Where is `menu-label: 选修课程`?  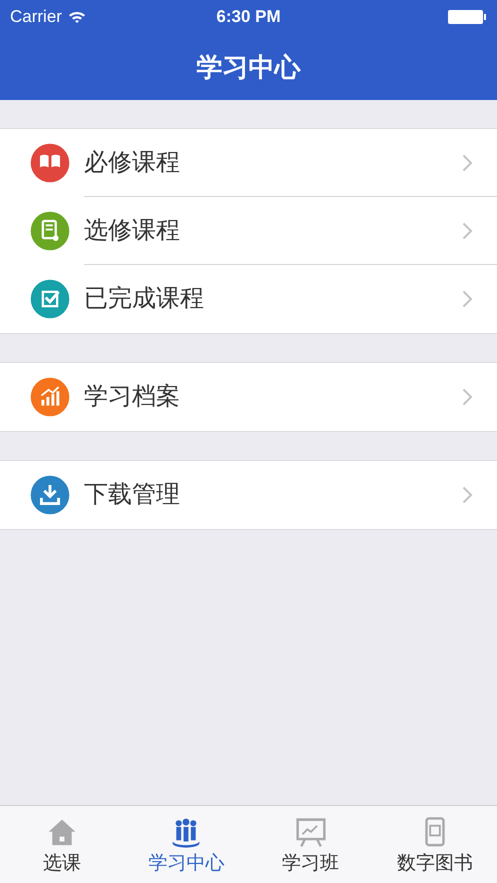
menu-label: 选修课程 is located at coordinates (132, 231).